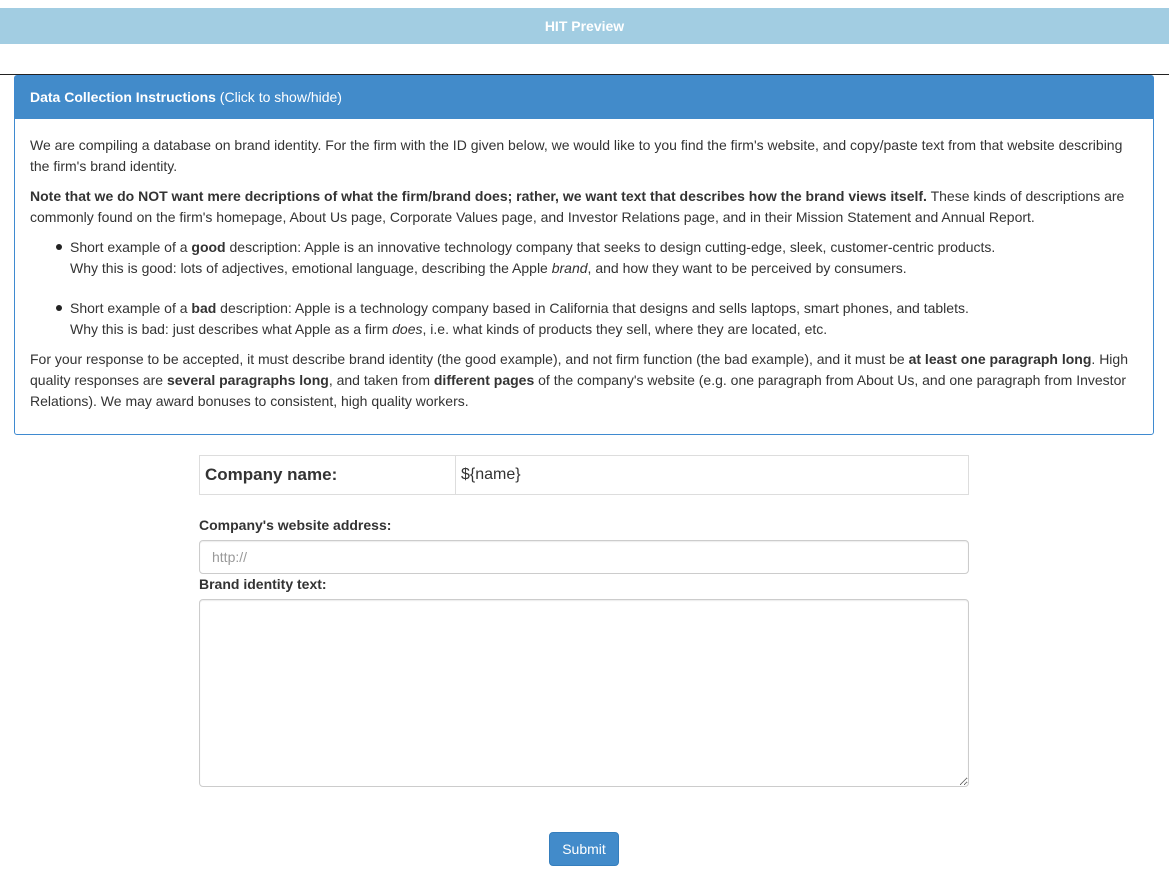 The height and width of the screenshot is (885, 1169). I want to click on bad-example-keyword: bad, so click(204, 308).